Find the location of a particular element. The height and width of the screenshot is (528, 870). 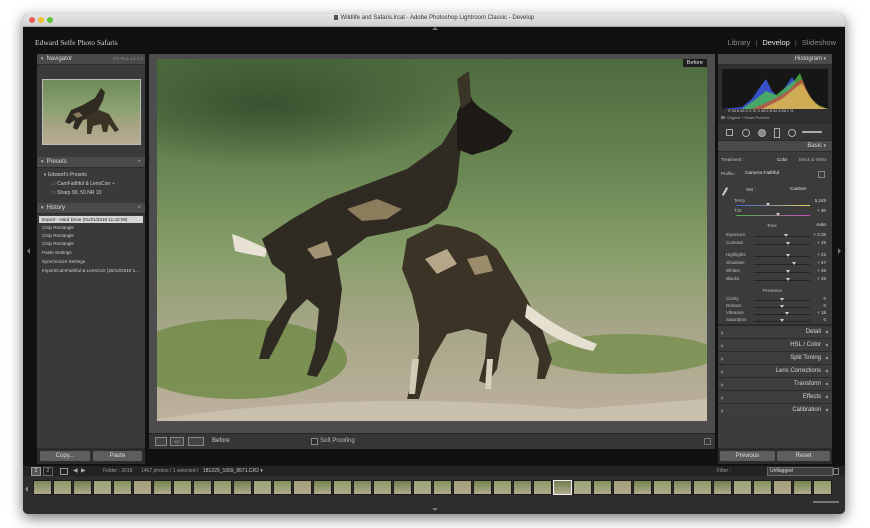

clarity-value: 0 is located at coordinates (824, 298).